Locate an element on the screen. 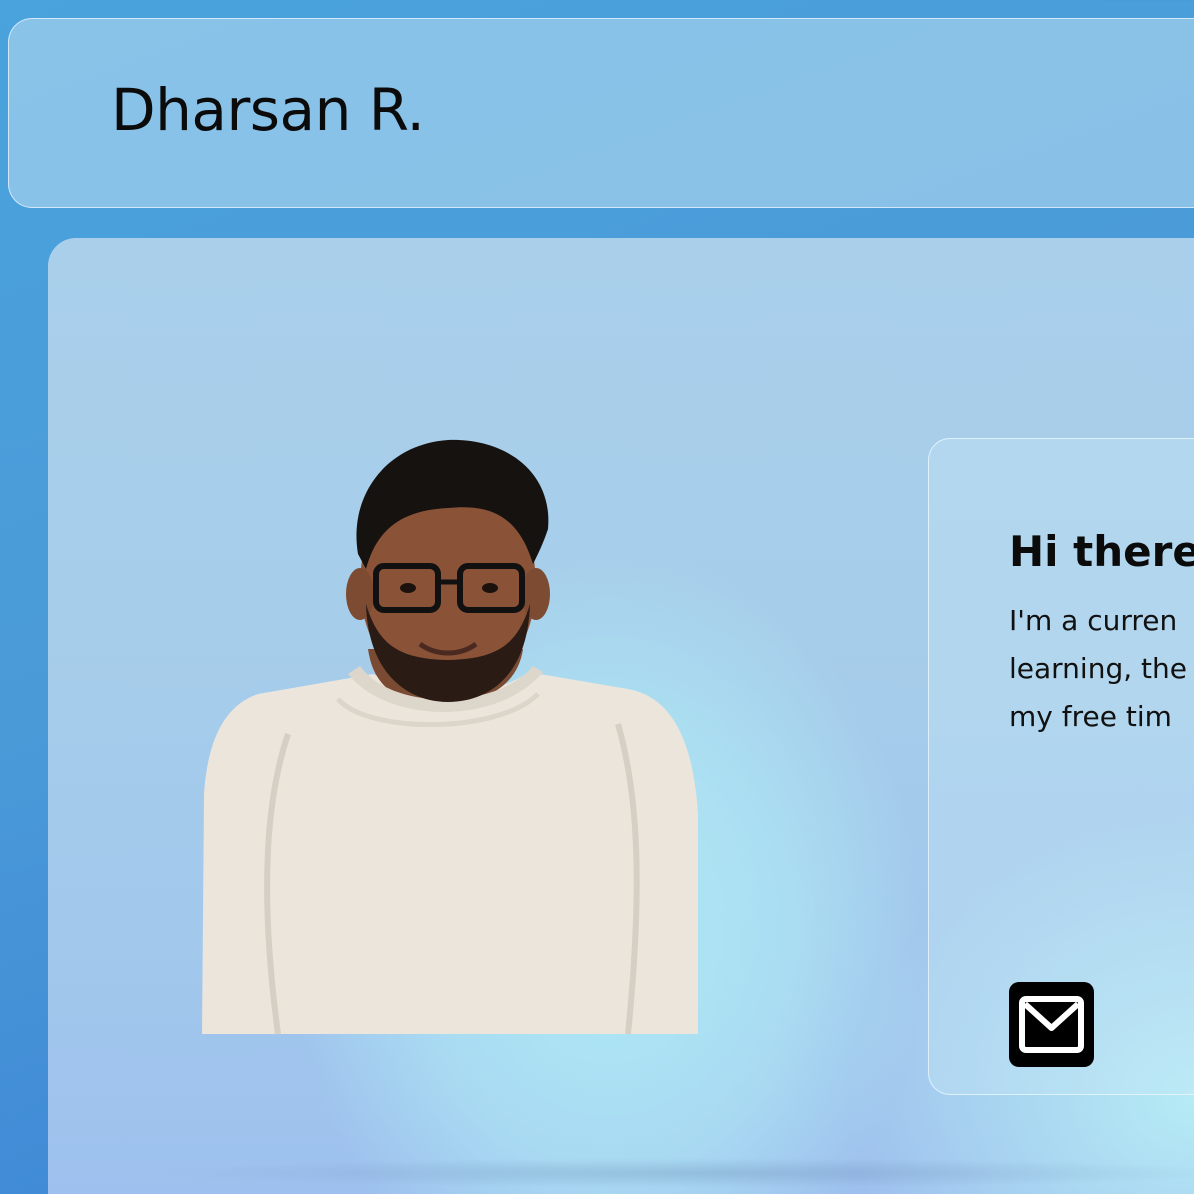  intro-heading: Hi there is located at coordinates (1101, 551).